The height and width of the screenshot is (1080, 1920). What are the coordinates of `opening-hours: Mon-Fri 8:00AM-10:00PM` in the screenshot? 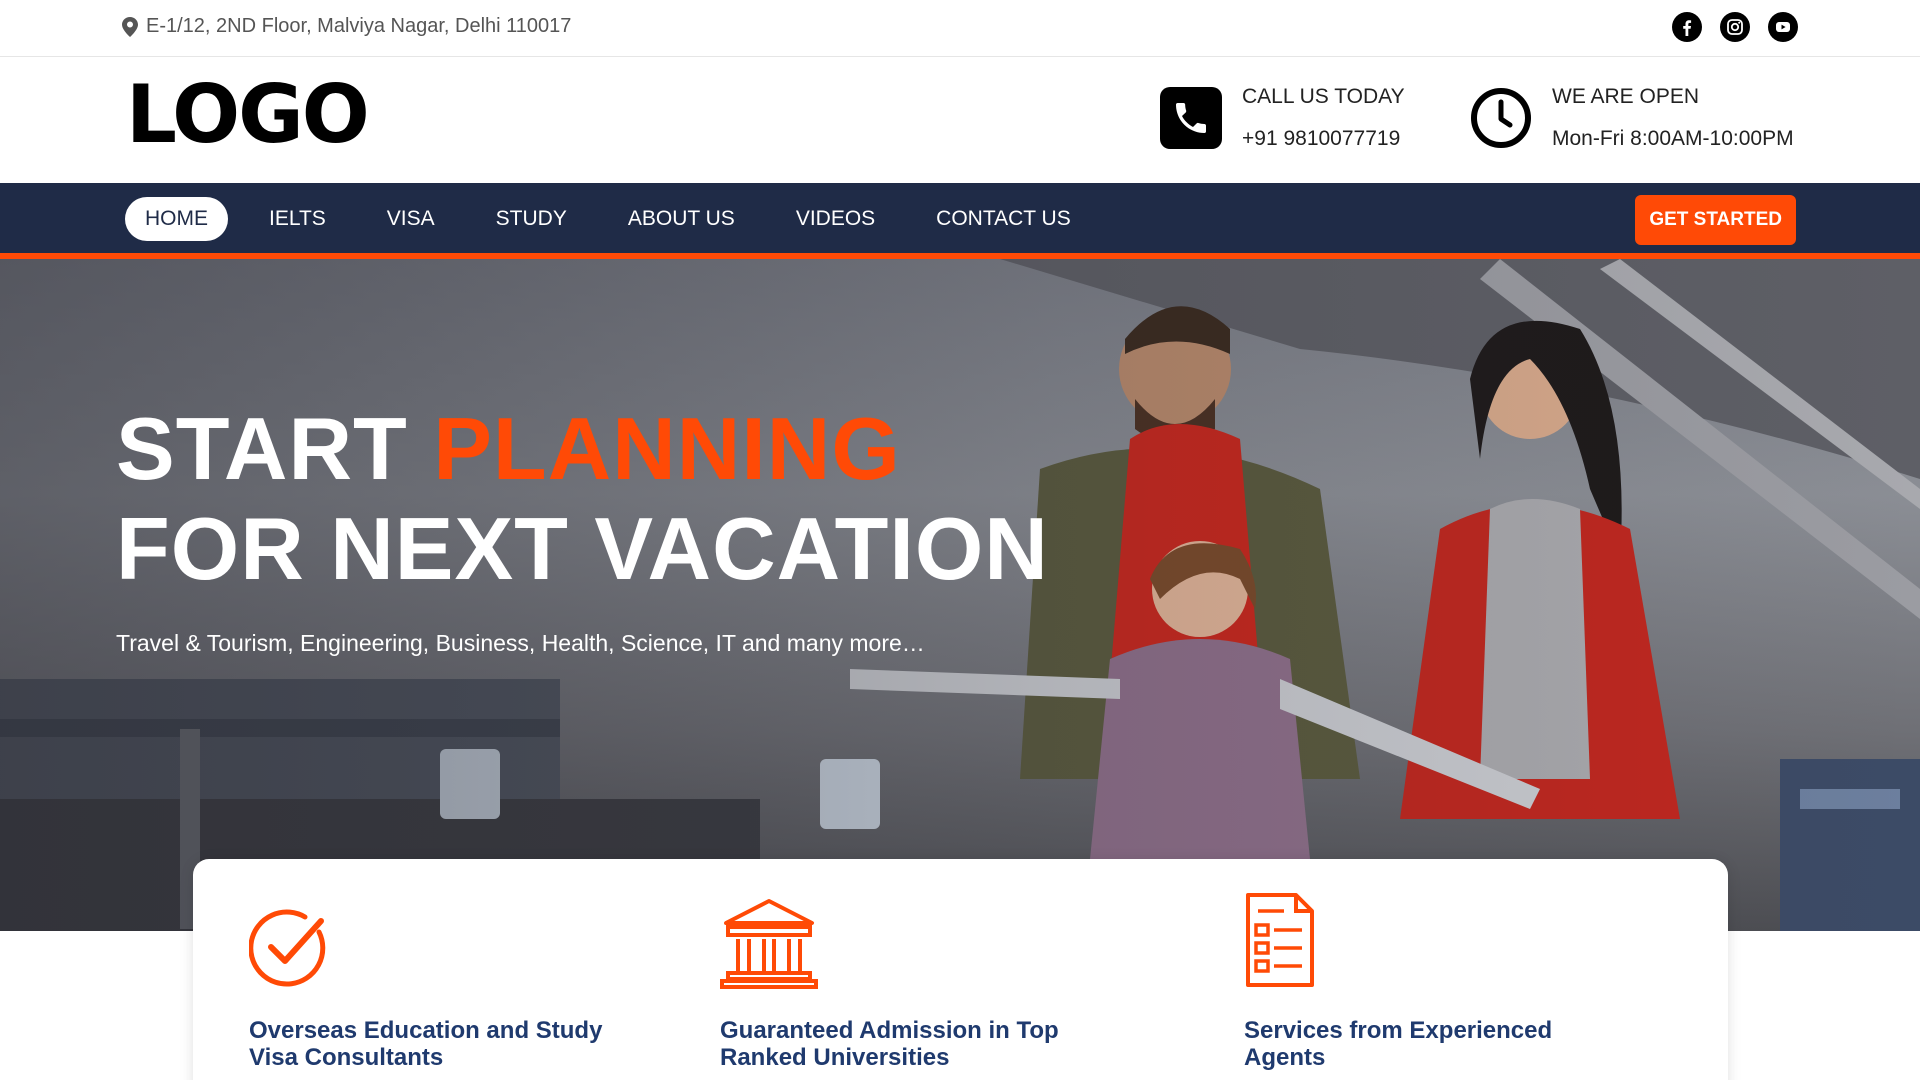 It's located at (1673, 138).